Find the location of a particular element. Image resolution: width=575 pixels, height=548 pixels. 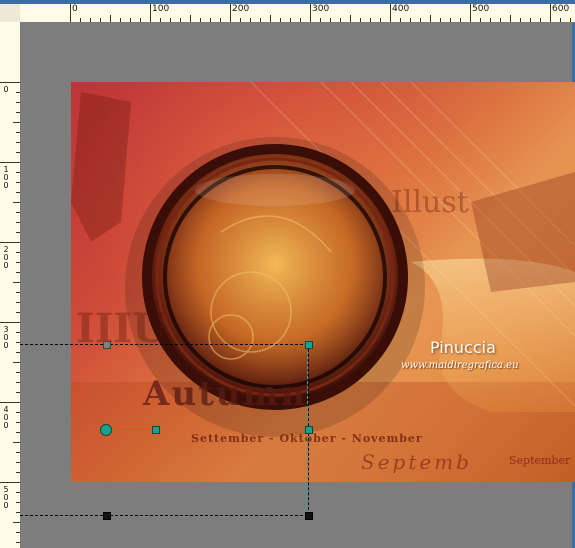

svg-text: Illust is located at coordinates (430, 202).